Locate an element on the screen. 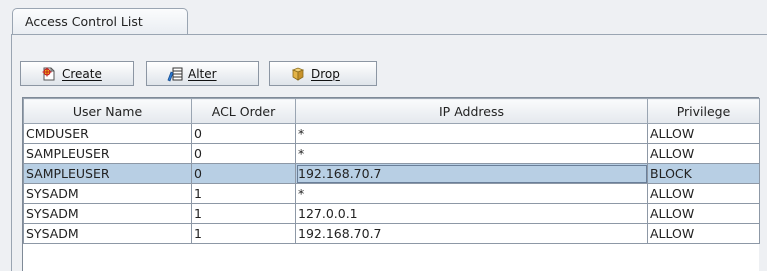  table-row-selected: SAMPLEUSER 0 192.168.70.7 BLOCK is located at coordinates (391, 173).